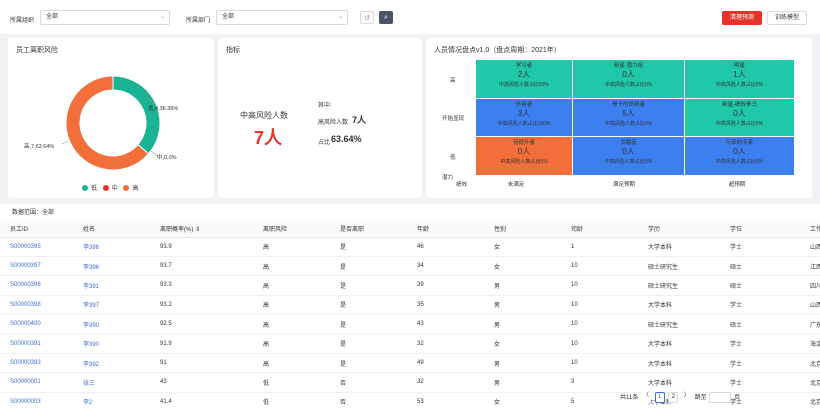 Image resolution: width=820 pixels, height=411 pixels. What do you see at coordinates (739, 143) in the screenshot?
I see `grid-cell-name: 可靠的专家` at bounding box center [739, 143].